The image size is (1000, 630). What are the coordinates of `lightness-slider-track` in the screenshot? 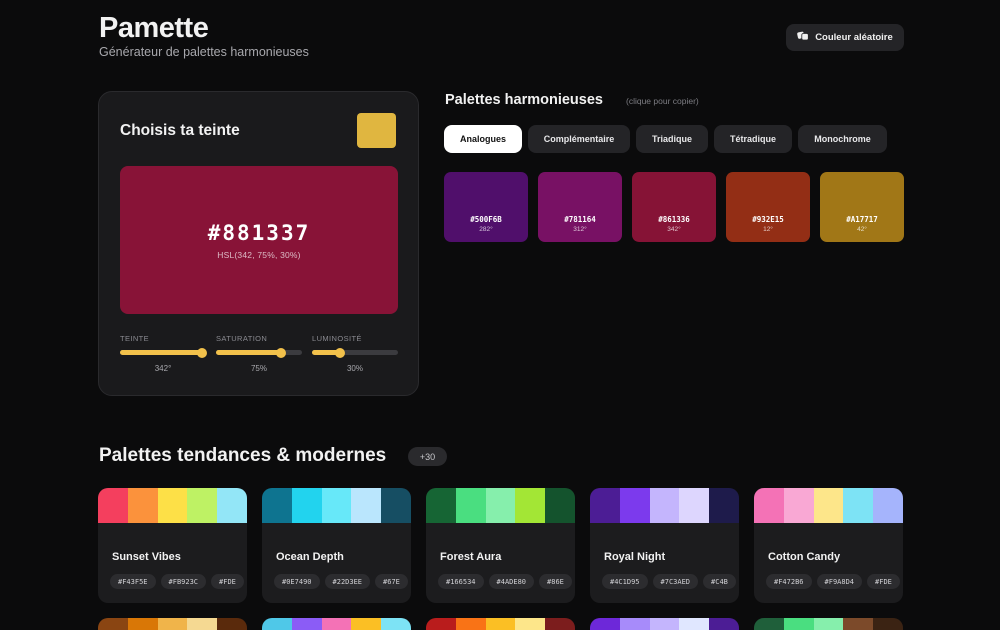 It's located at (355, 352).